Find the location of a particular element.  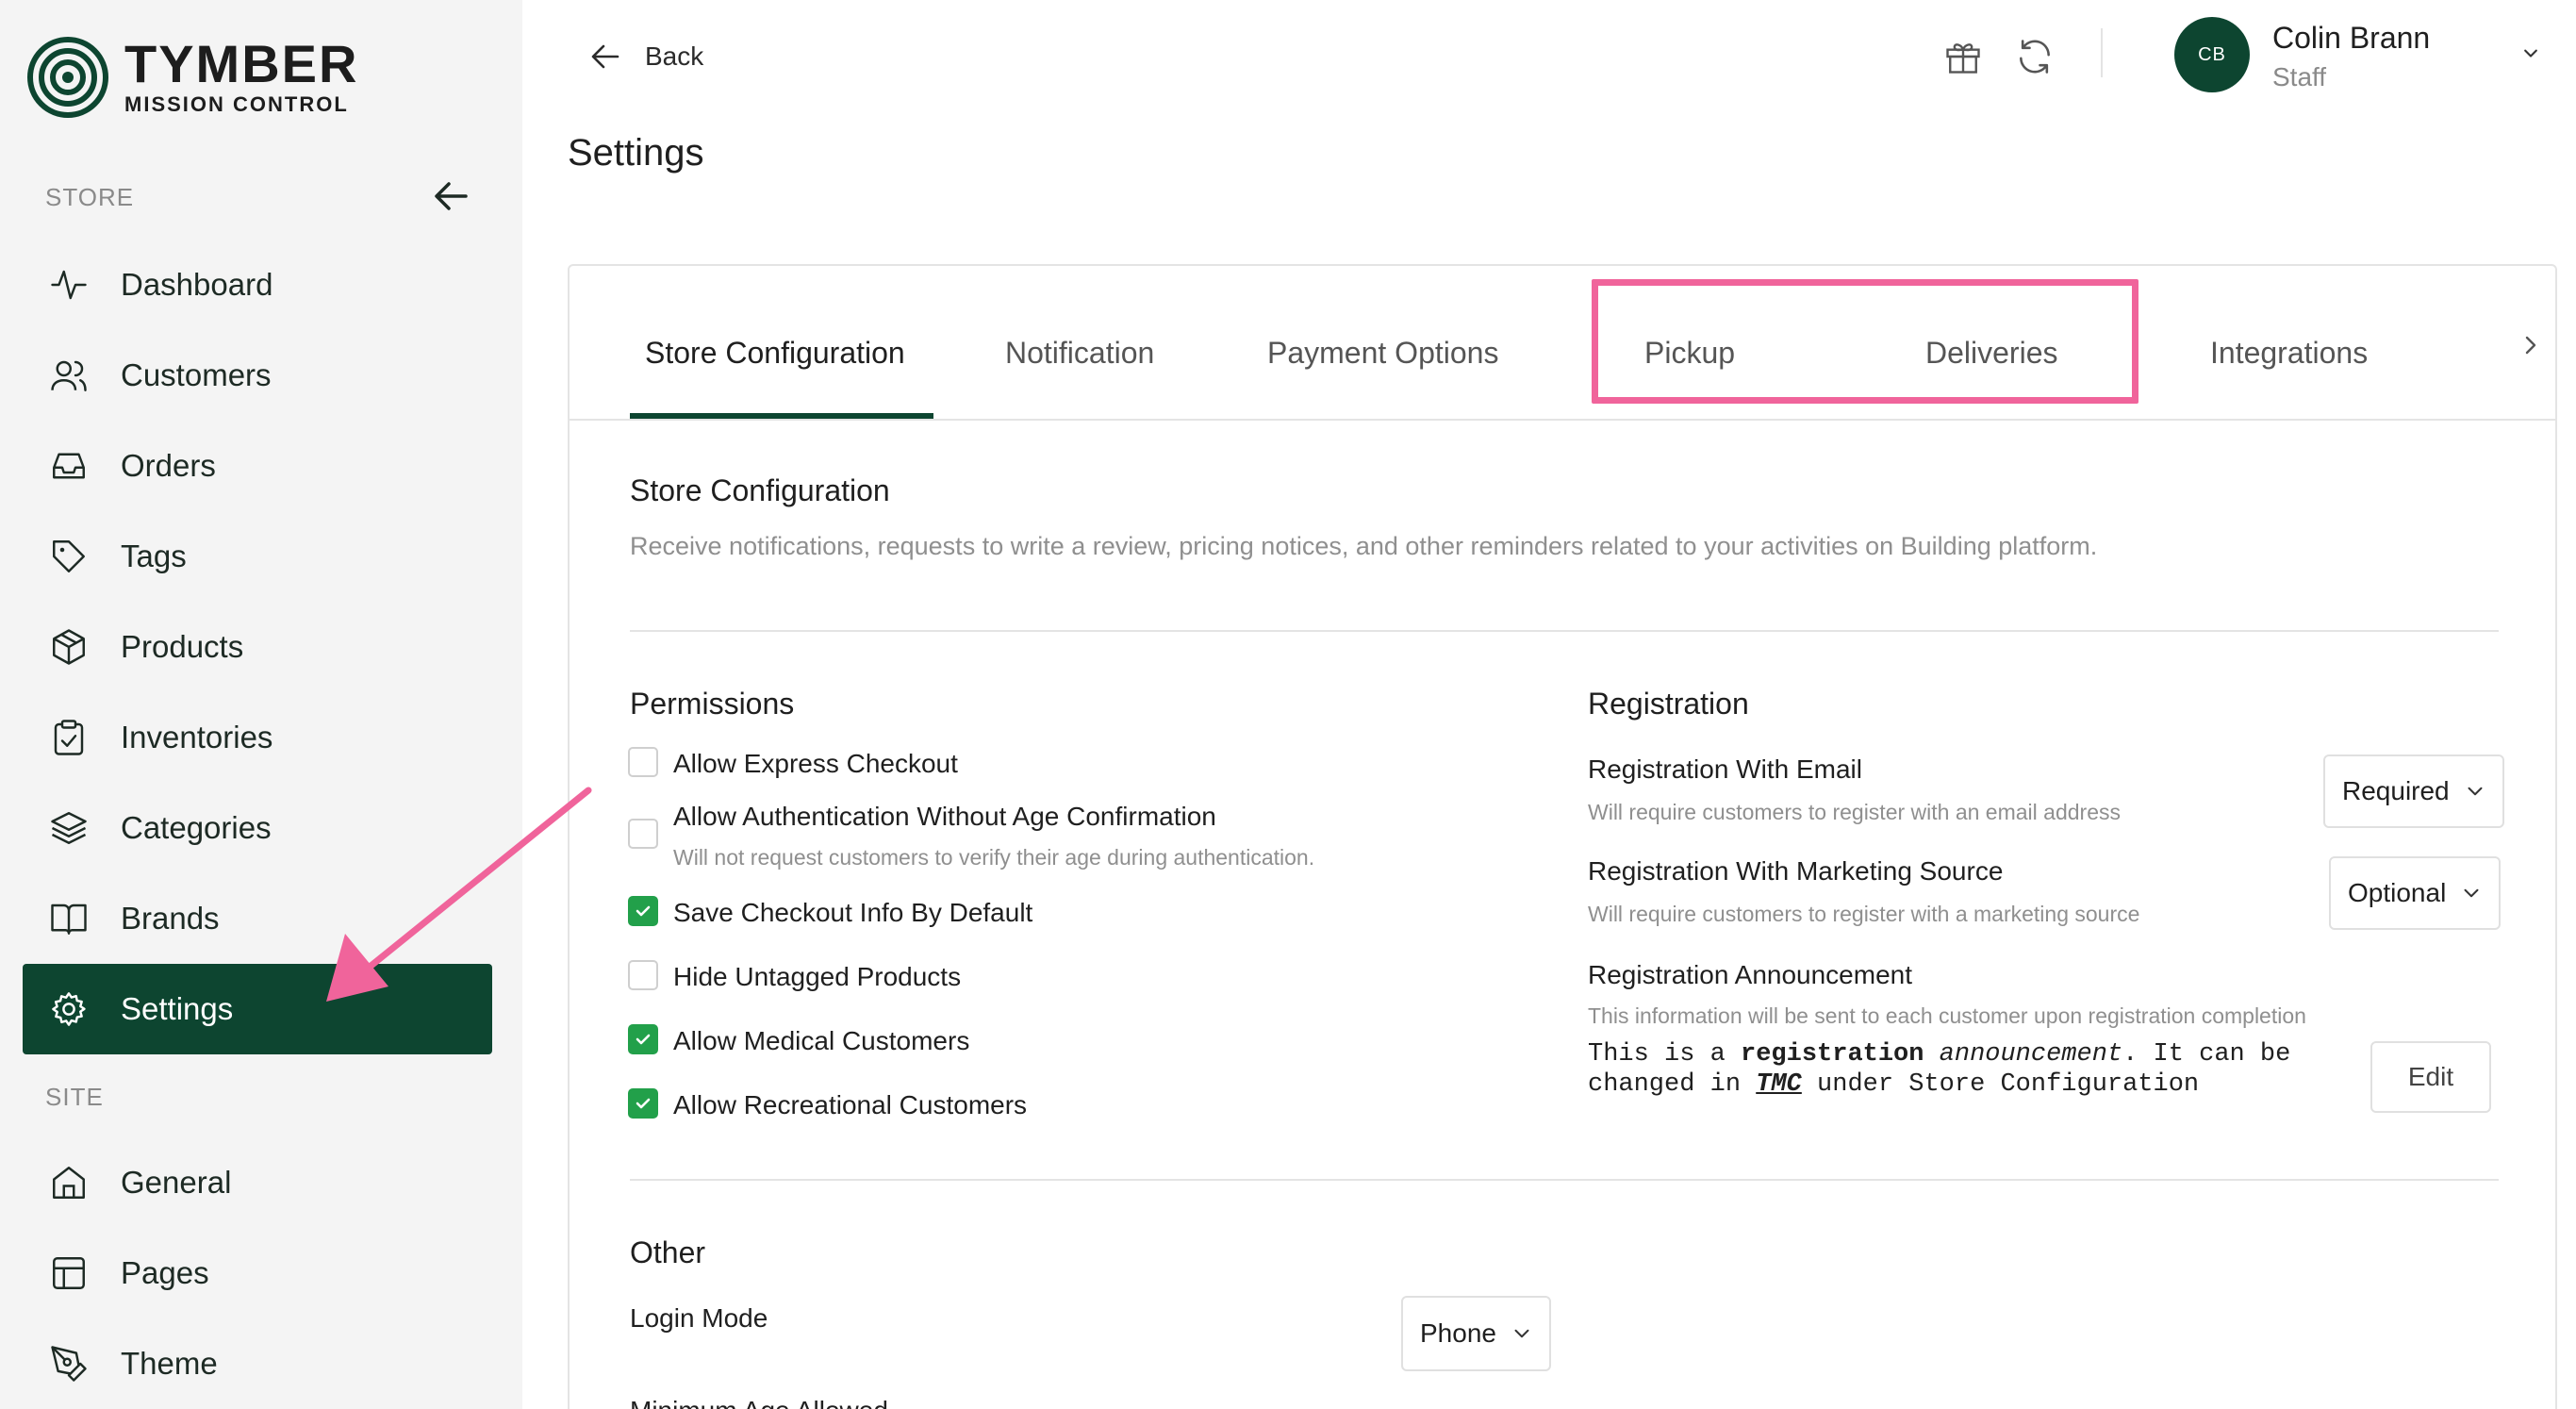

tab-payment-options: Payment Options is located at coordinates (1382, 353).